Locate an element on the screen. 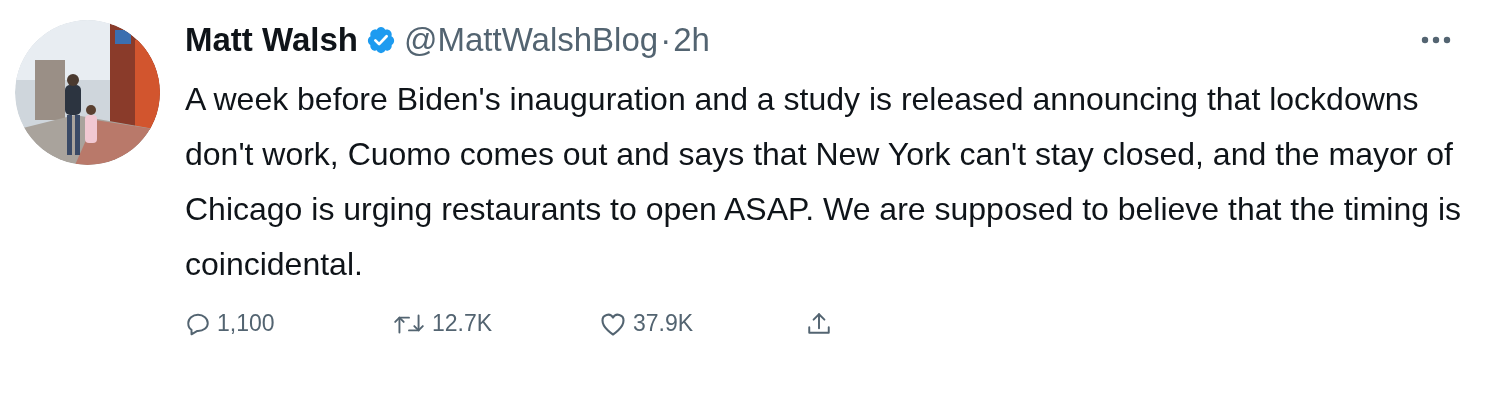 This screenshot has height=403, width=1501. timestamp: 2h is located at coordinates (691, 40).